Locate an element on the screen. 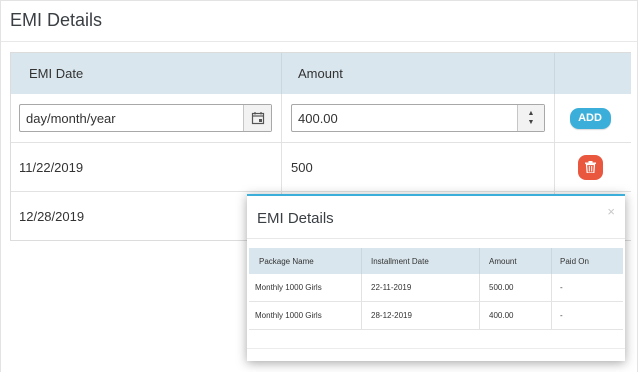  modal-title: EMI Details is located at coordinates (295, 218).